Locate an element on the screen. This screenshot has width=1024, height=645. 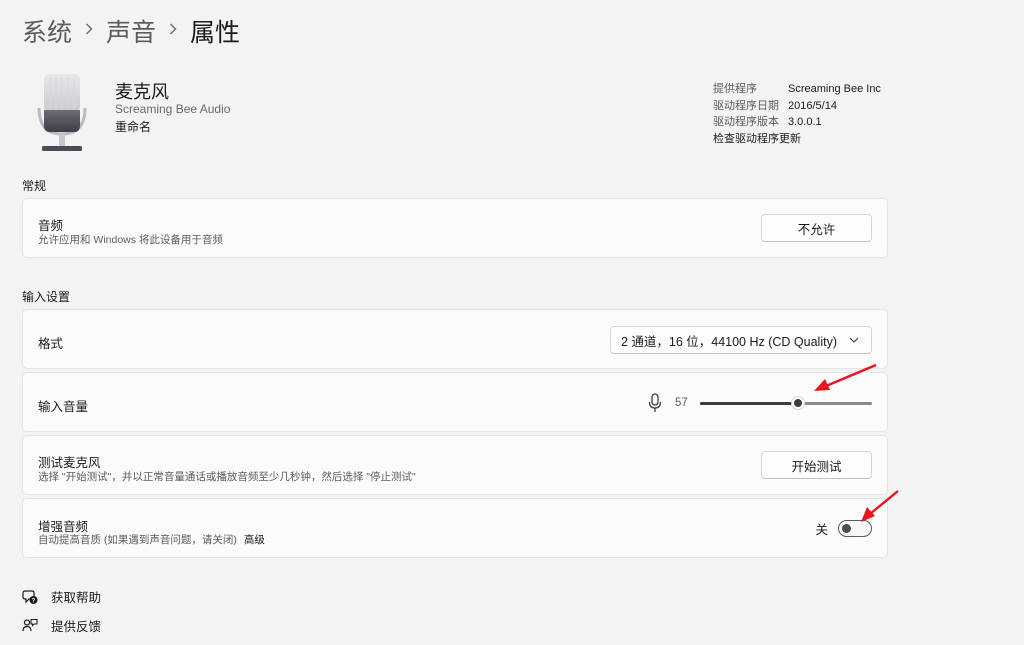
page-title: 属性 is located at coordinates (215, 33).